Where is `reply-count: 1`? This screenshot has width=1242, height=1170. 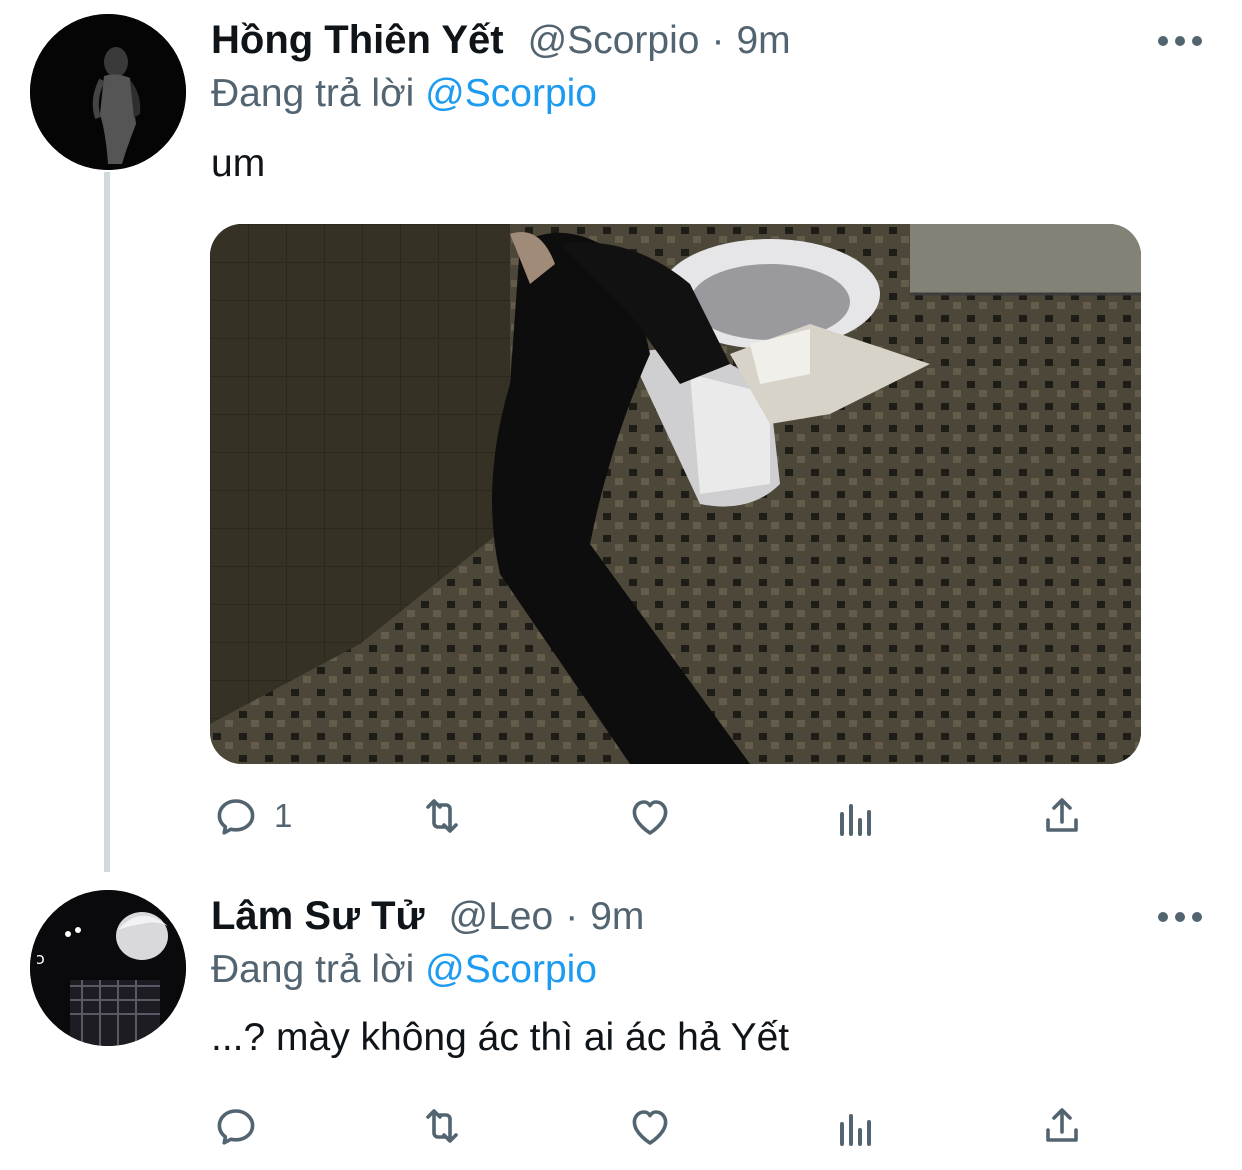
reply-count: 1 is located at coordinates (283, 815).